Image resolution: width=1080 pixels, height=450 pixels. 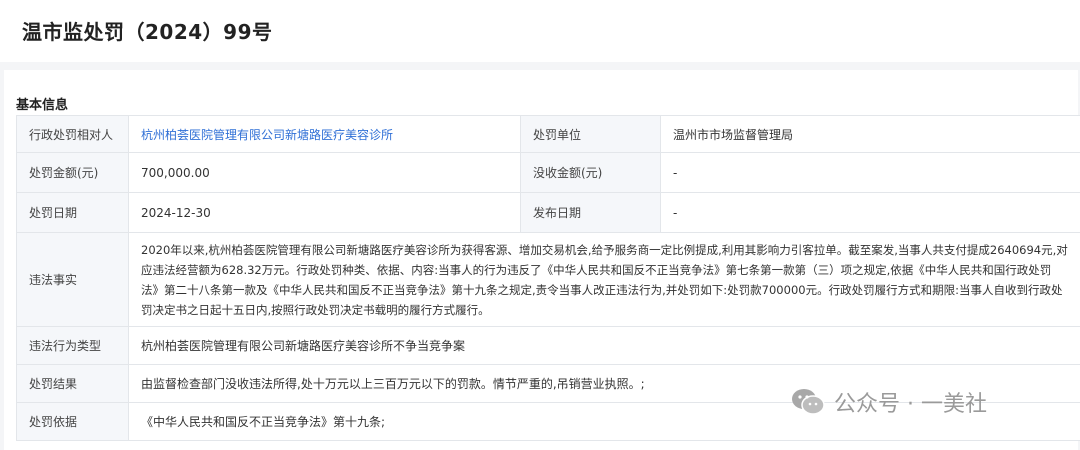 I want to click on section-title: 基本信息, so click(x=42, y=103).